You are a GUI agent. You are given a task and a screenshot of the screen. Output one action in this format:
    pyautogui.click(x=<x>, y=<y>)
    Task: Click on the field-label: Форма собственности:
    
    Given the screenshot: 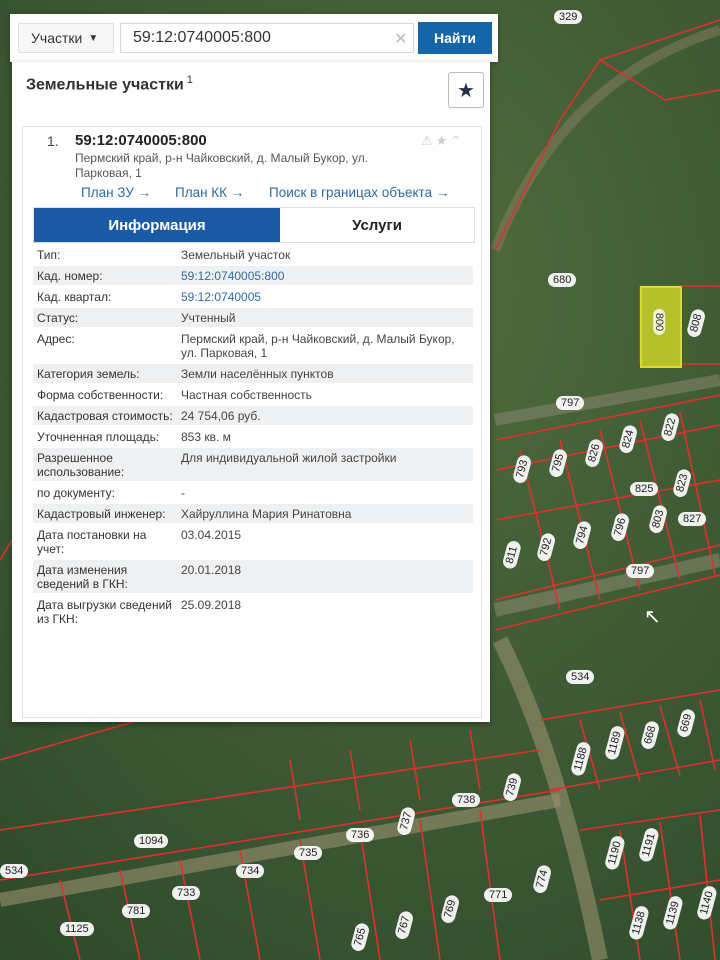 What is the action you would take?
    pyautogui.click(x=100, y=395)
    